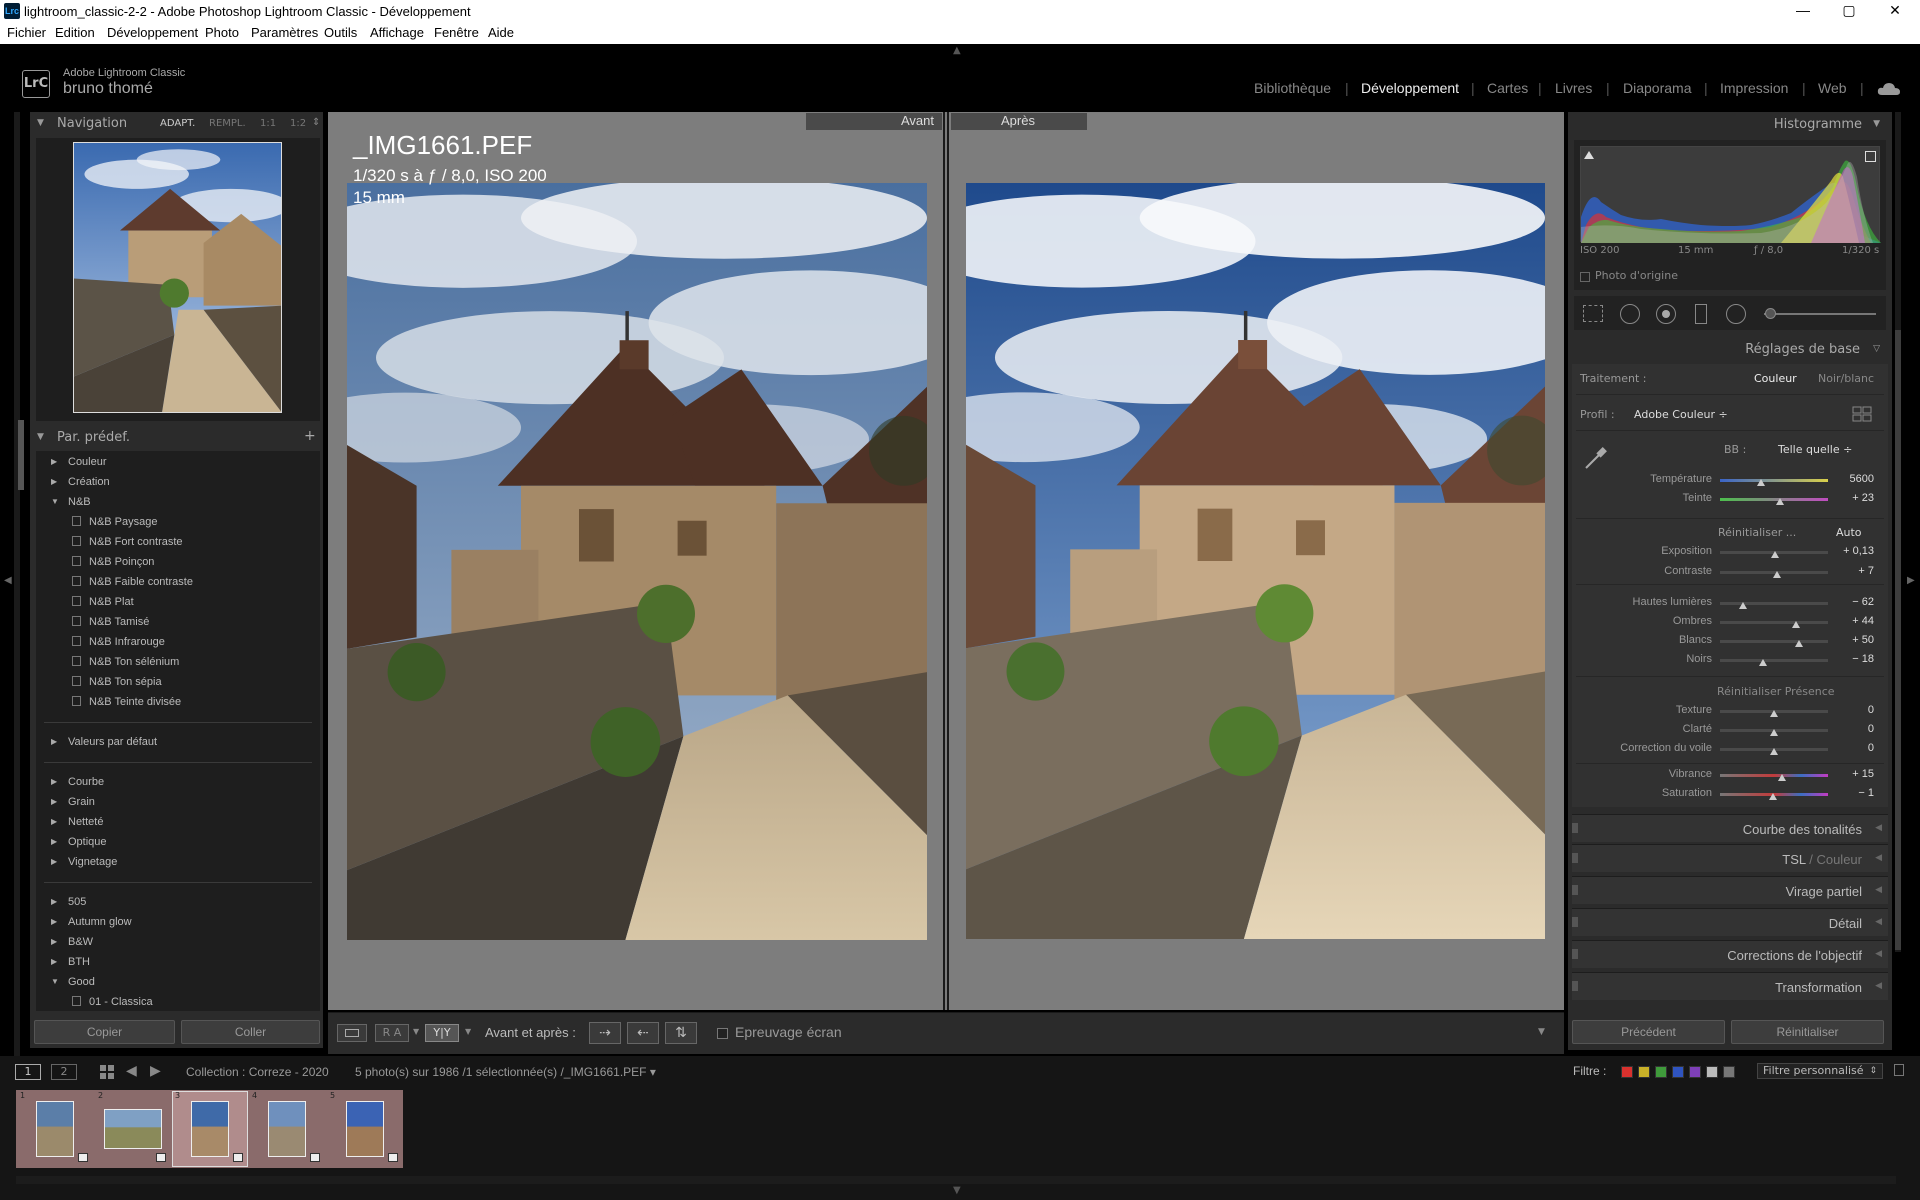 The width and height of the screenshot is (1920, 1200). Describe the element at coordinates (1410, 88) in the screenshot. I see `module-developpement: Développement` at that location.